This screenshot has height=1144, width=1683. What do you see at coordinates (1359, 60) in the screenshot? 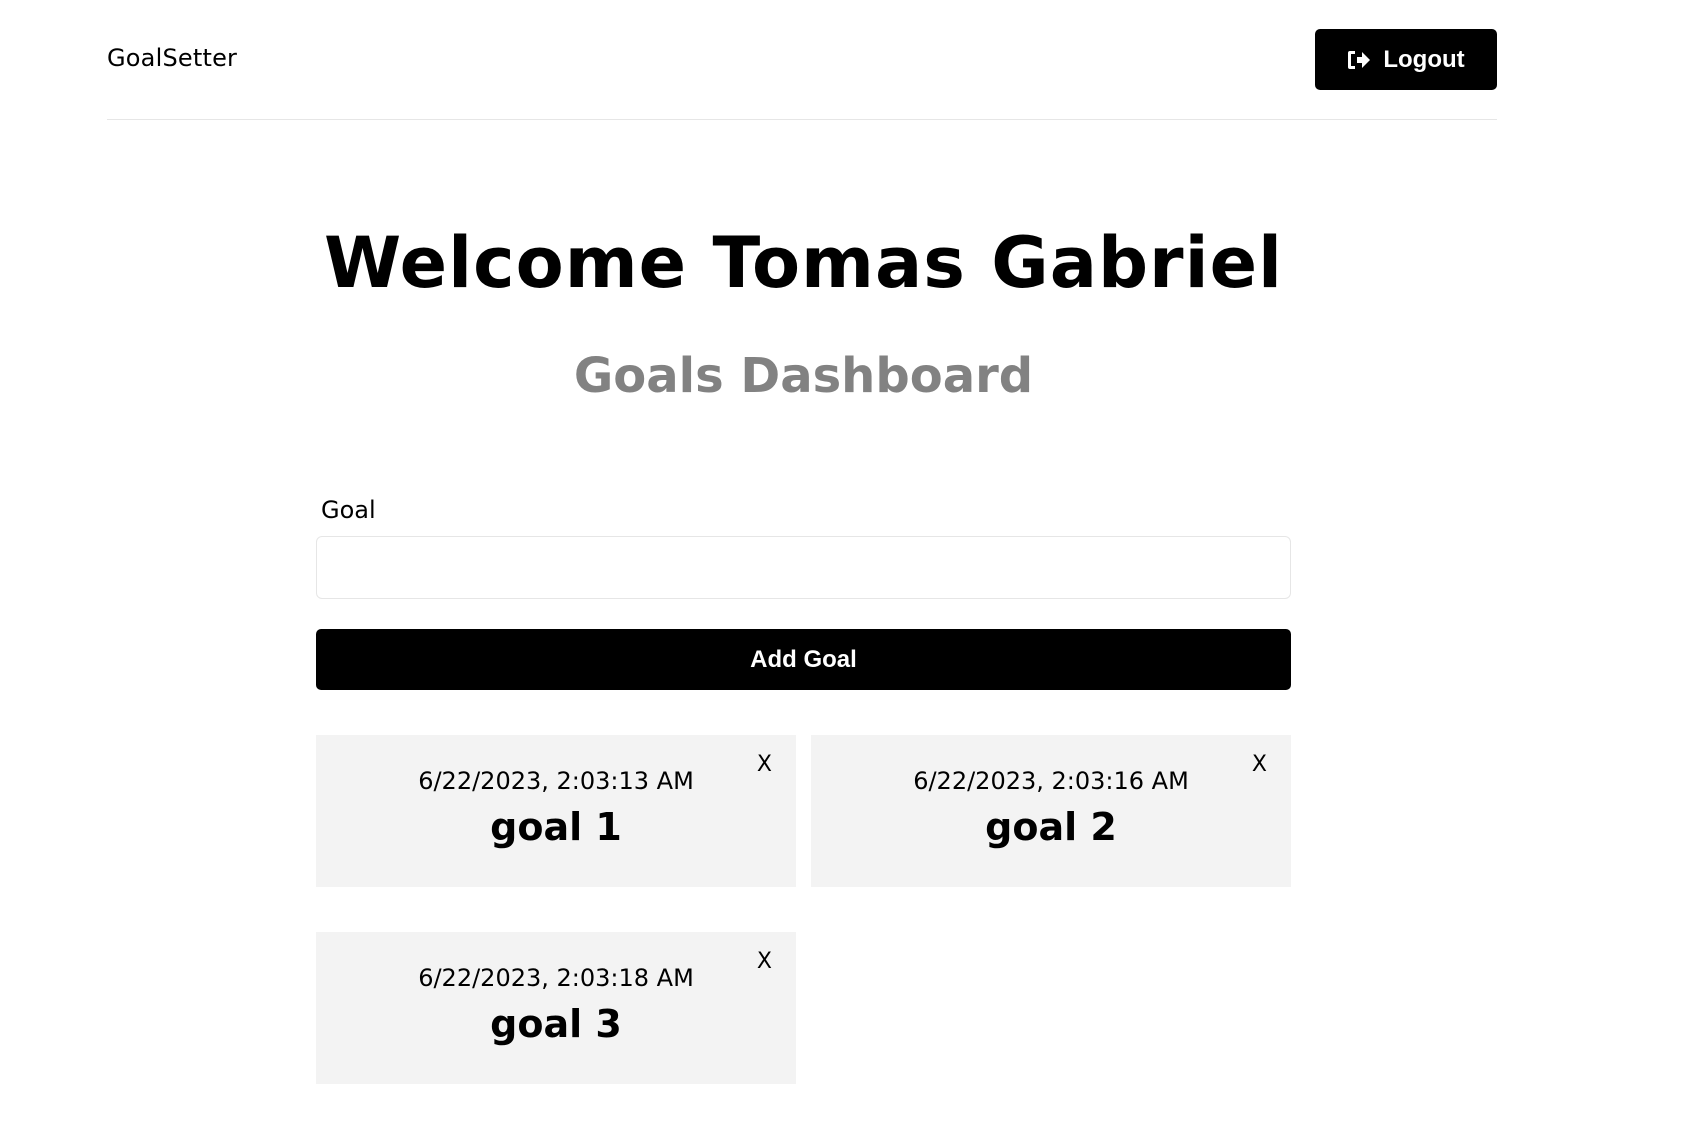
I see `sign-out-icon` at bounding box center [1359, 60].